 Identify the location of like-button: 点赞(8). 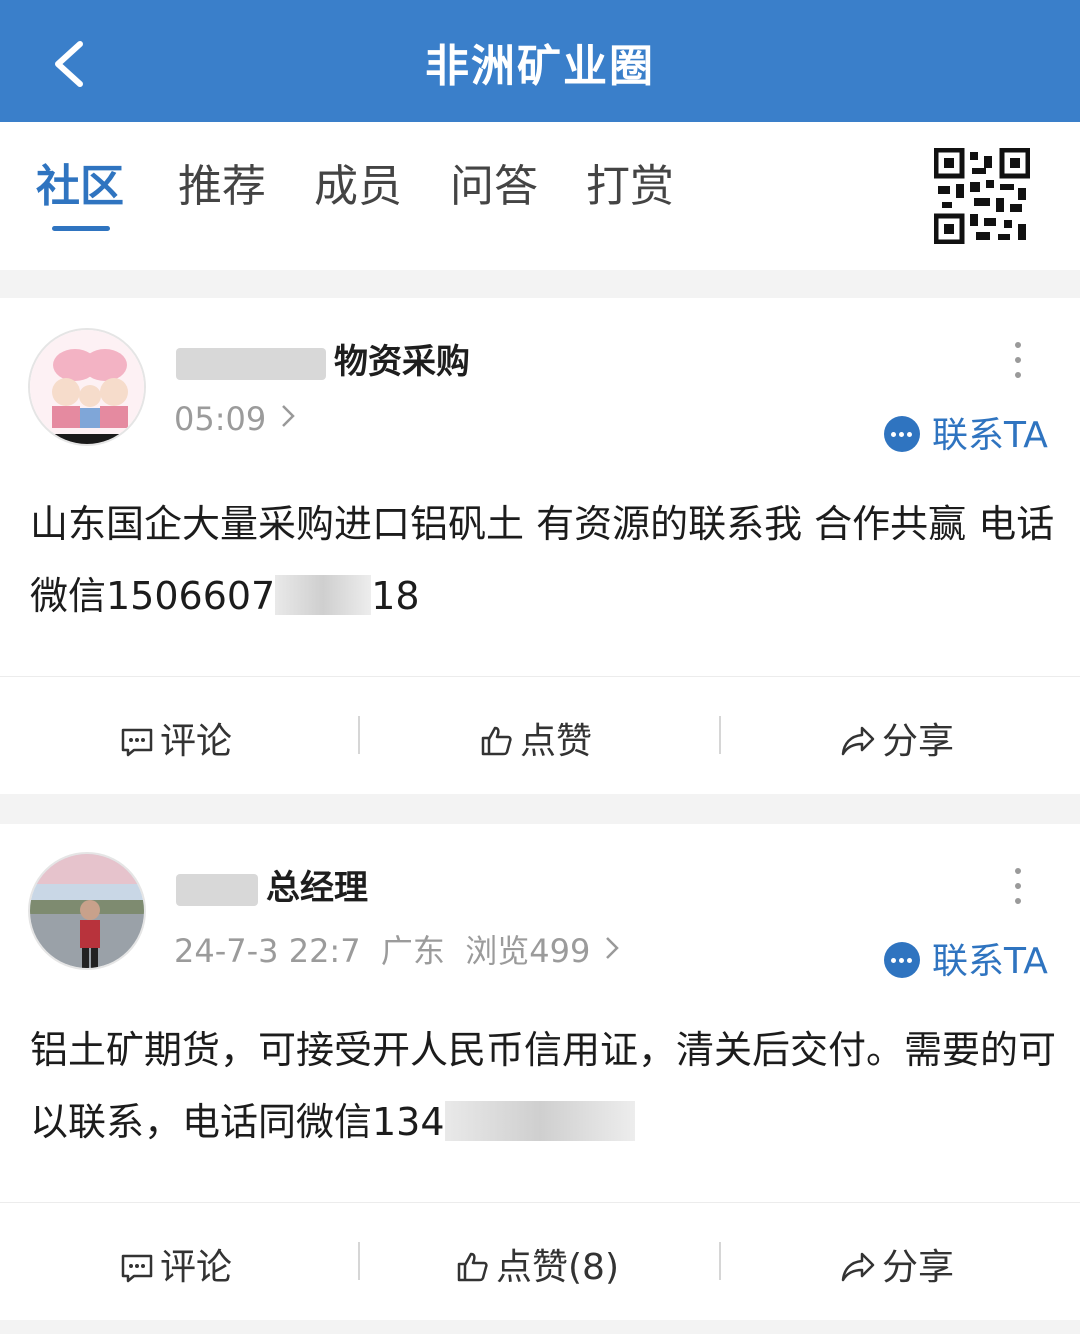
(537, 1264).